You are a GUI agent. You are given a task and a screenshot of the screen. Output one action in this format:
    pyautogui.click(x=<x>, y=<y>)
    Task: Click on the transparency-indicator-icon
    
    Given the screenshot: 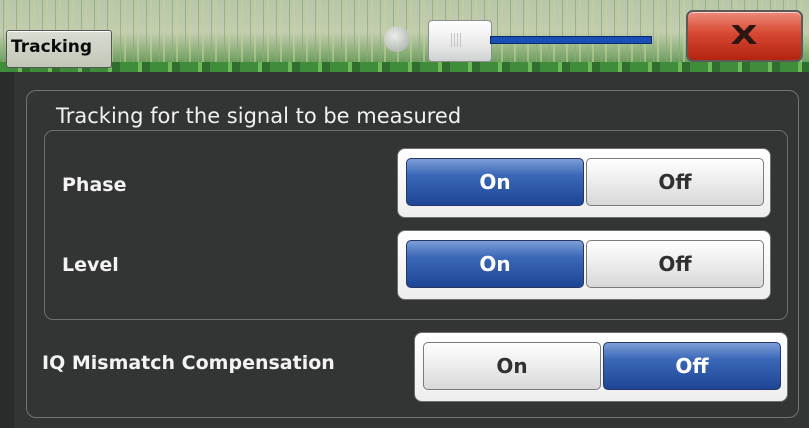 What is the action you would take?
    pyautogui.click(x=397, y=39)
    